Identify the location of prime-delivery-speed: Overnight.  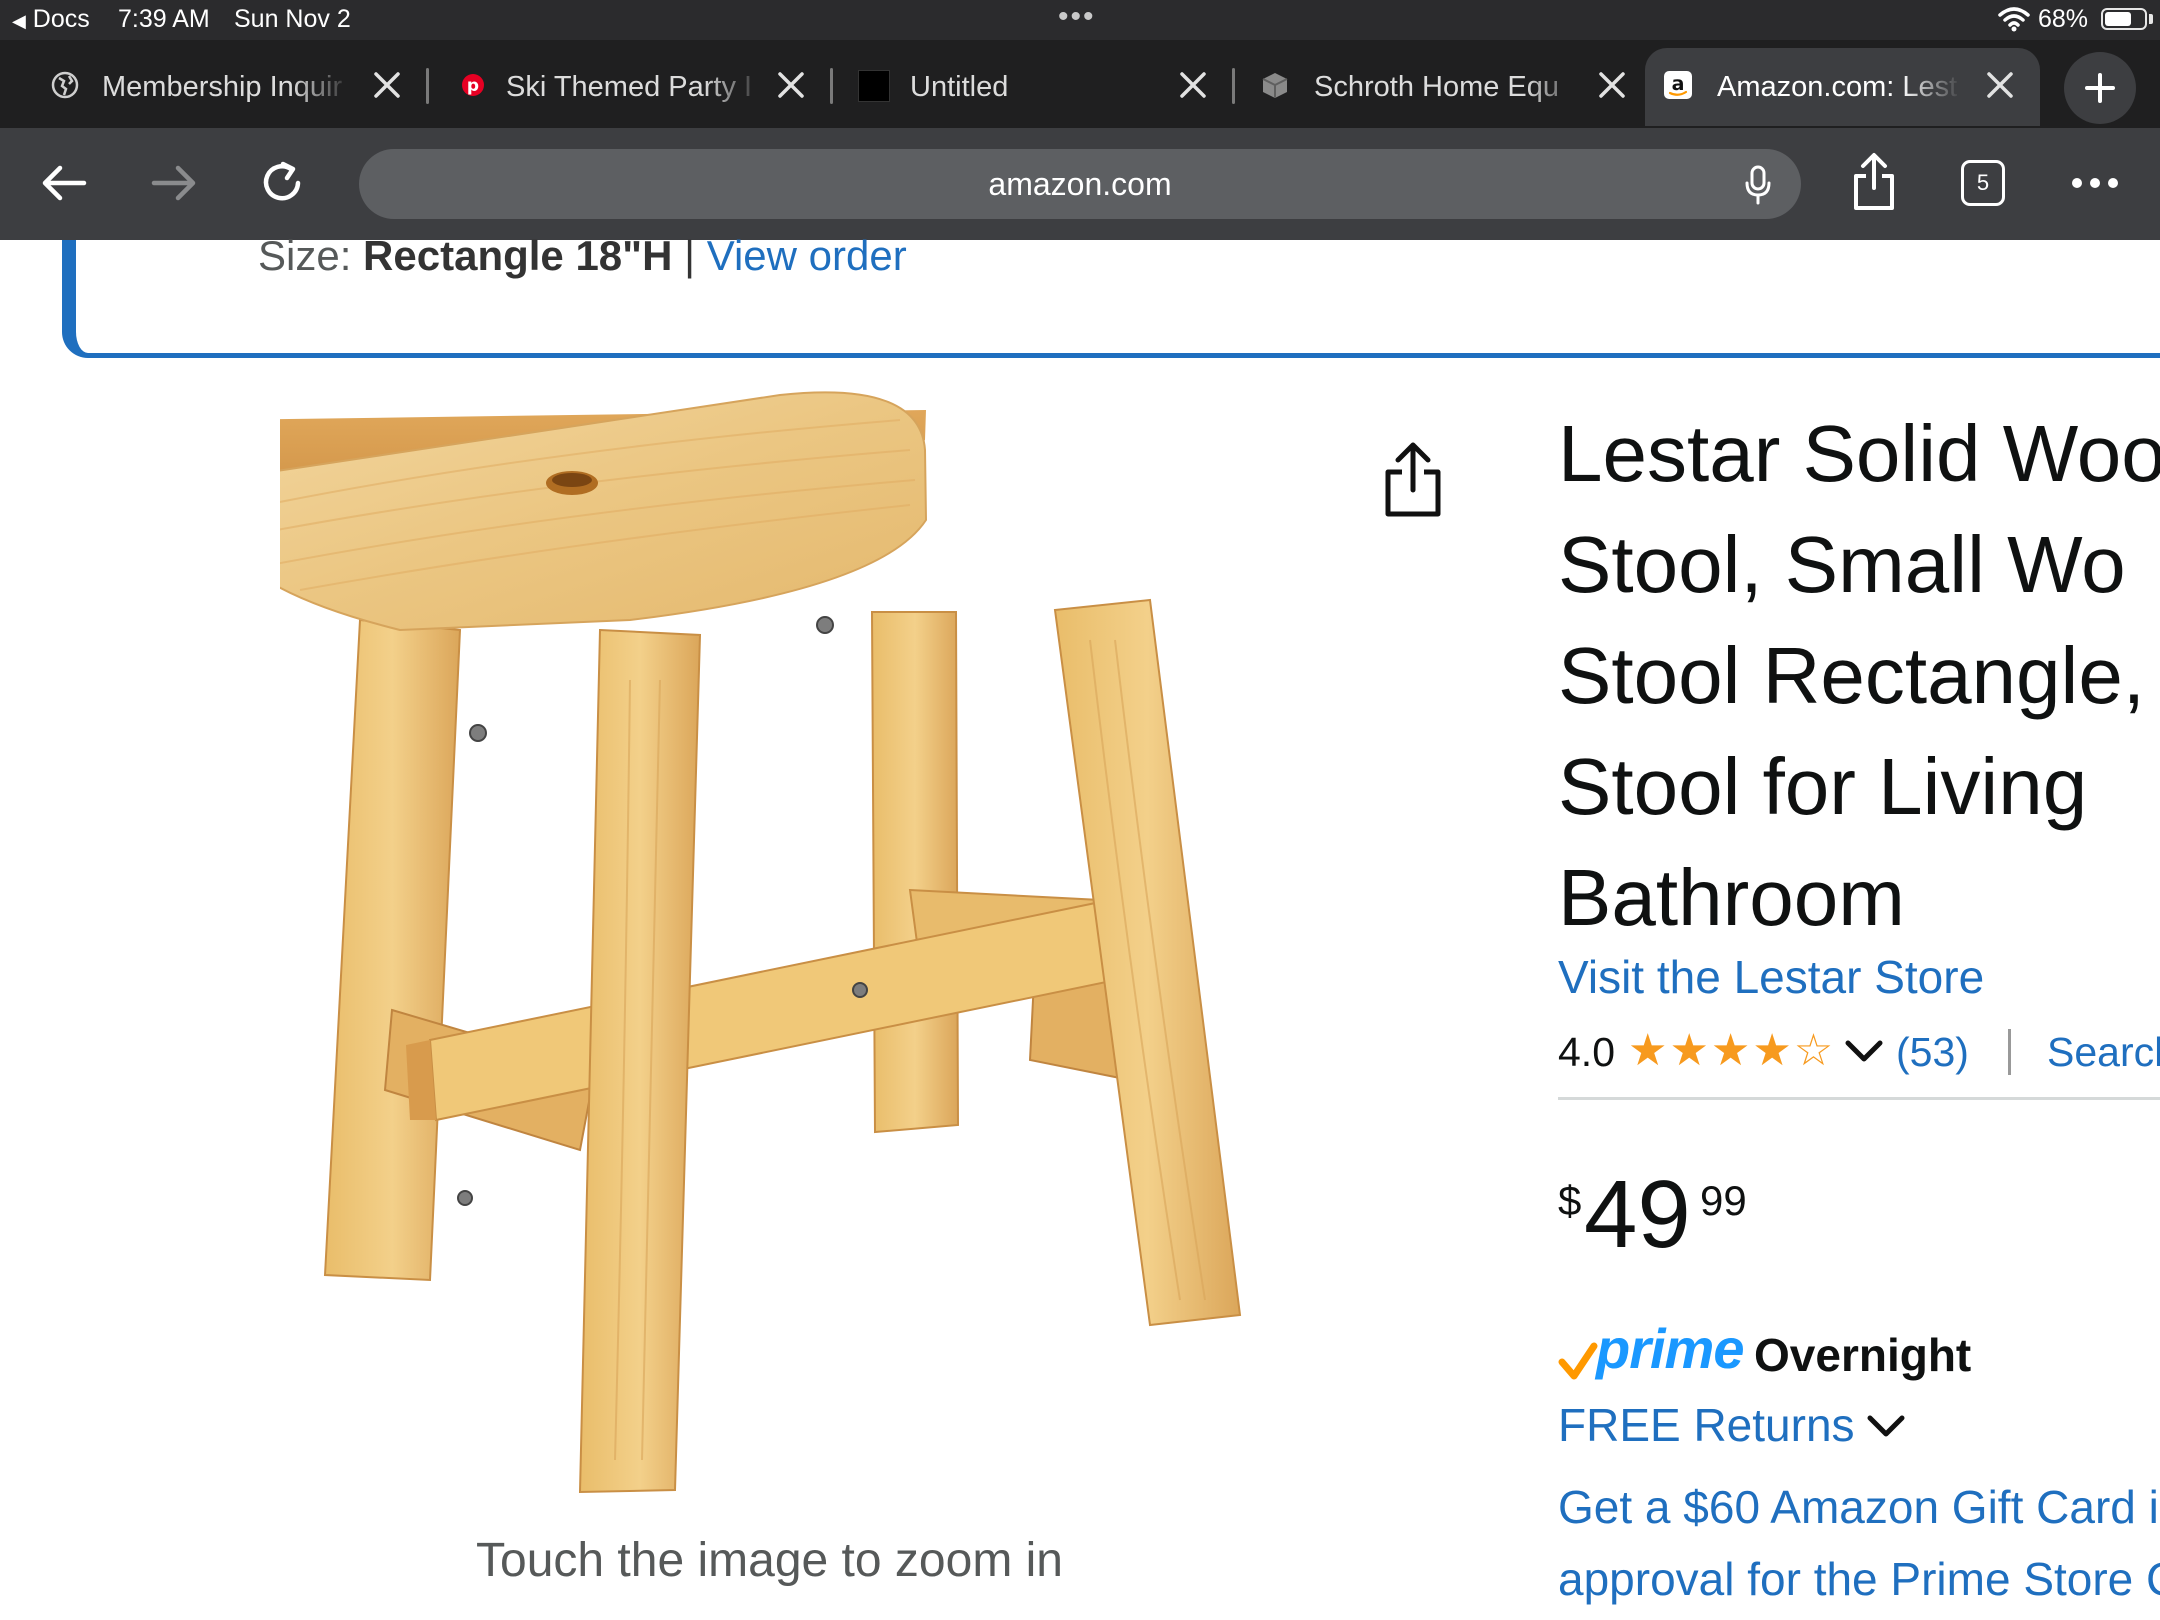
(1863, 1355).